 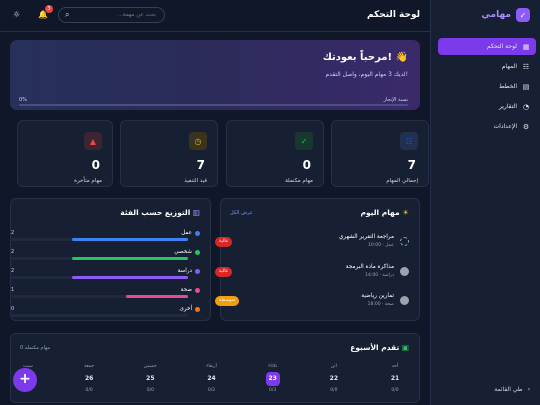 I want to click on progress-bar, so click(x=213, y=105).